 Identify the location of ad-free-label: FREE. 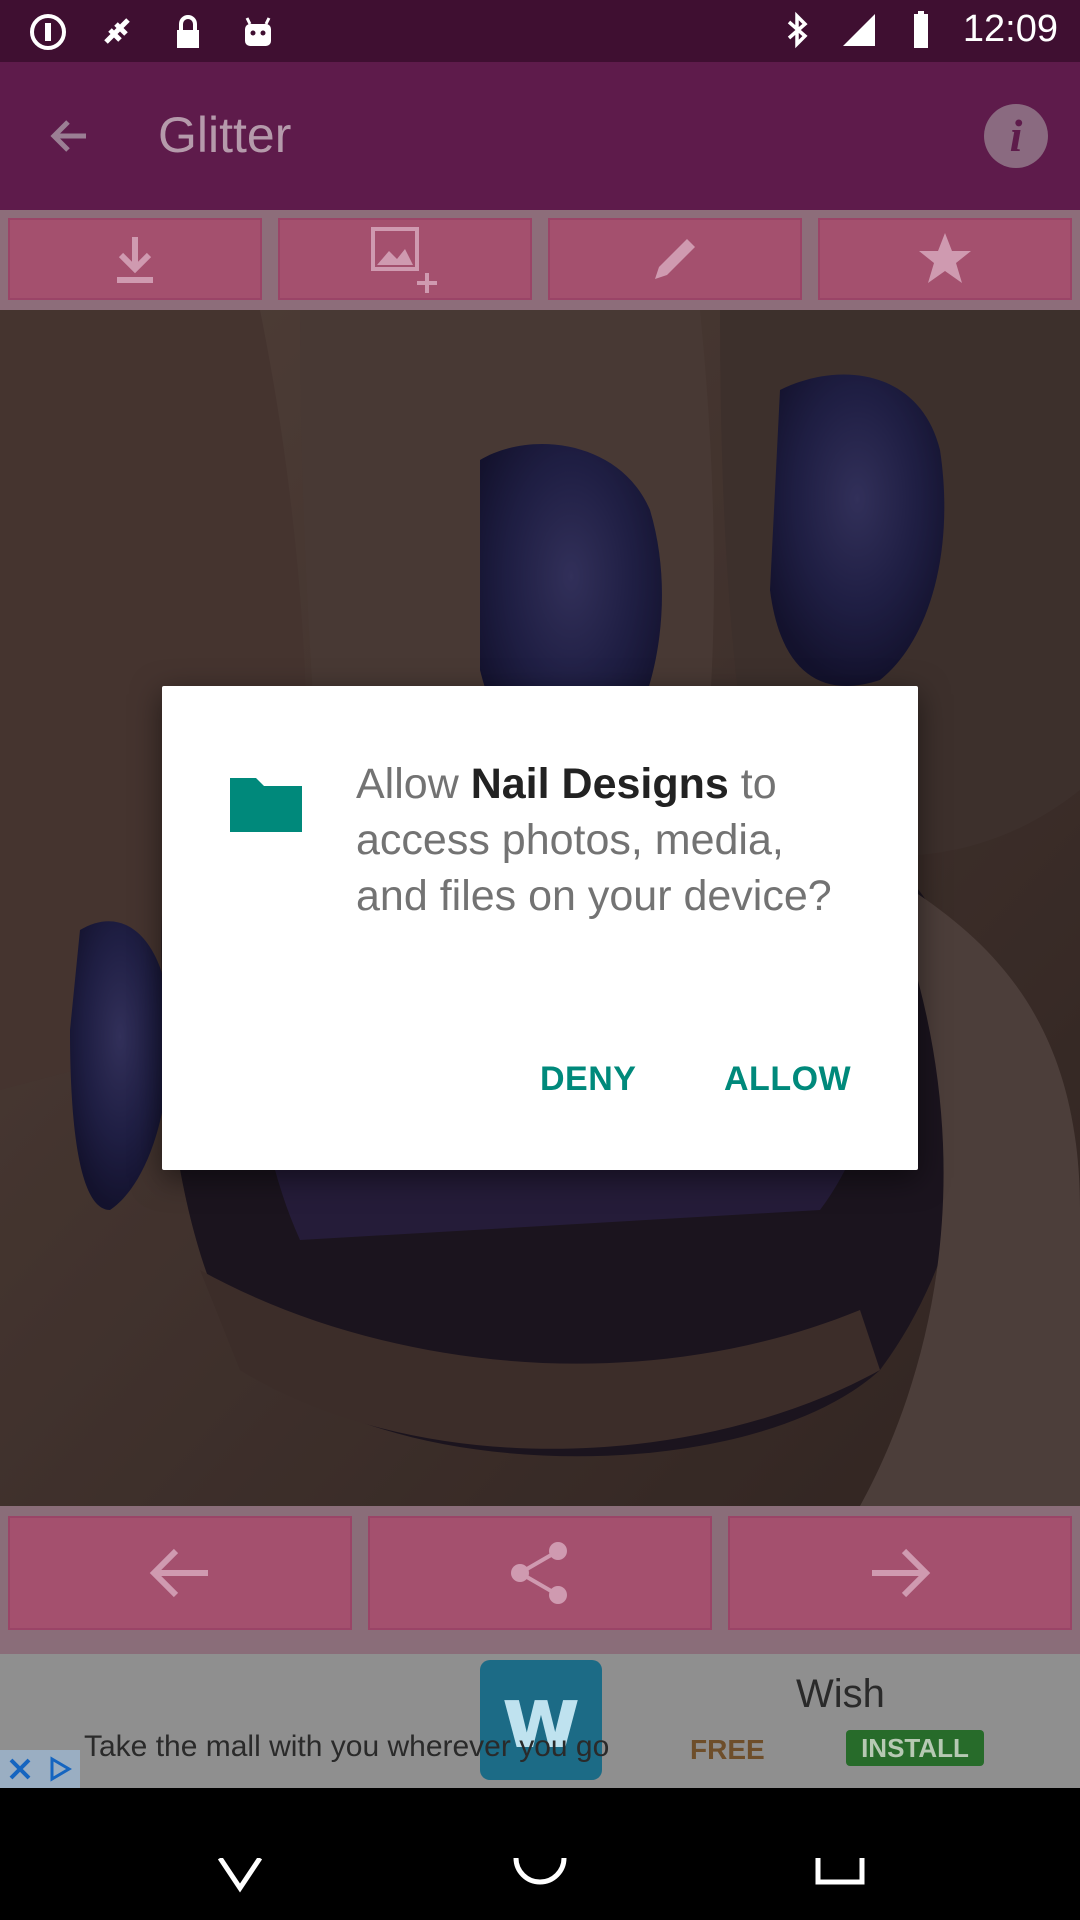
(727, 1749).